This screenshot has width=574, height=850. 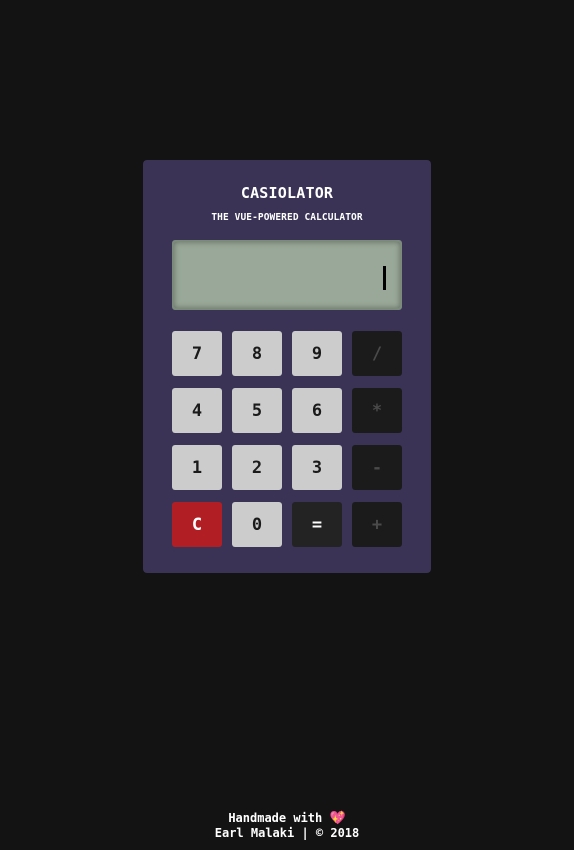 I want to click on key-9: 9, so click(x=317, y=353).